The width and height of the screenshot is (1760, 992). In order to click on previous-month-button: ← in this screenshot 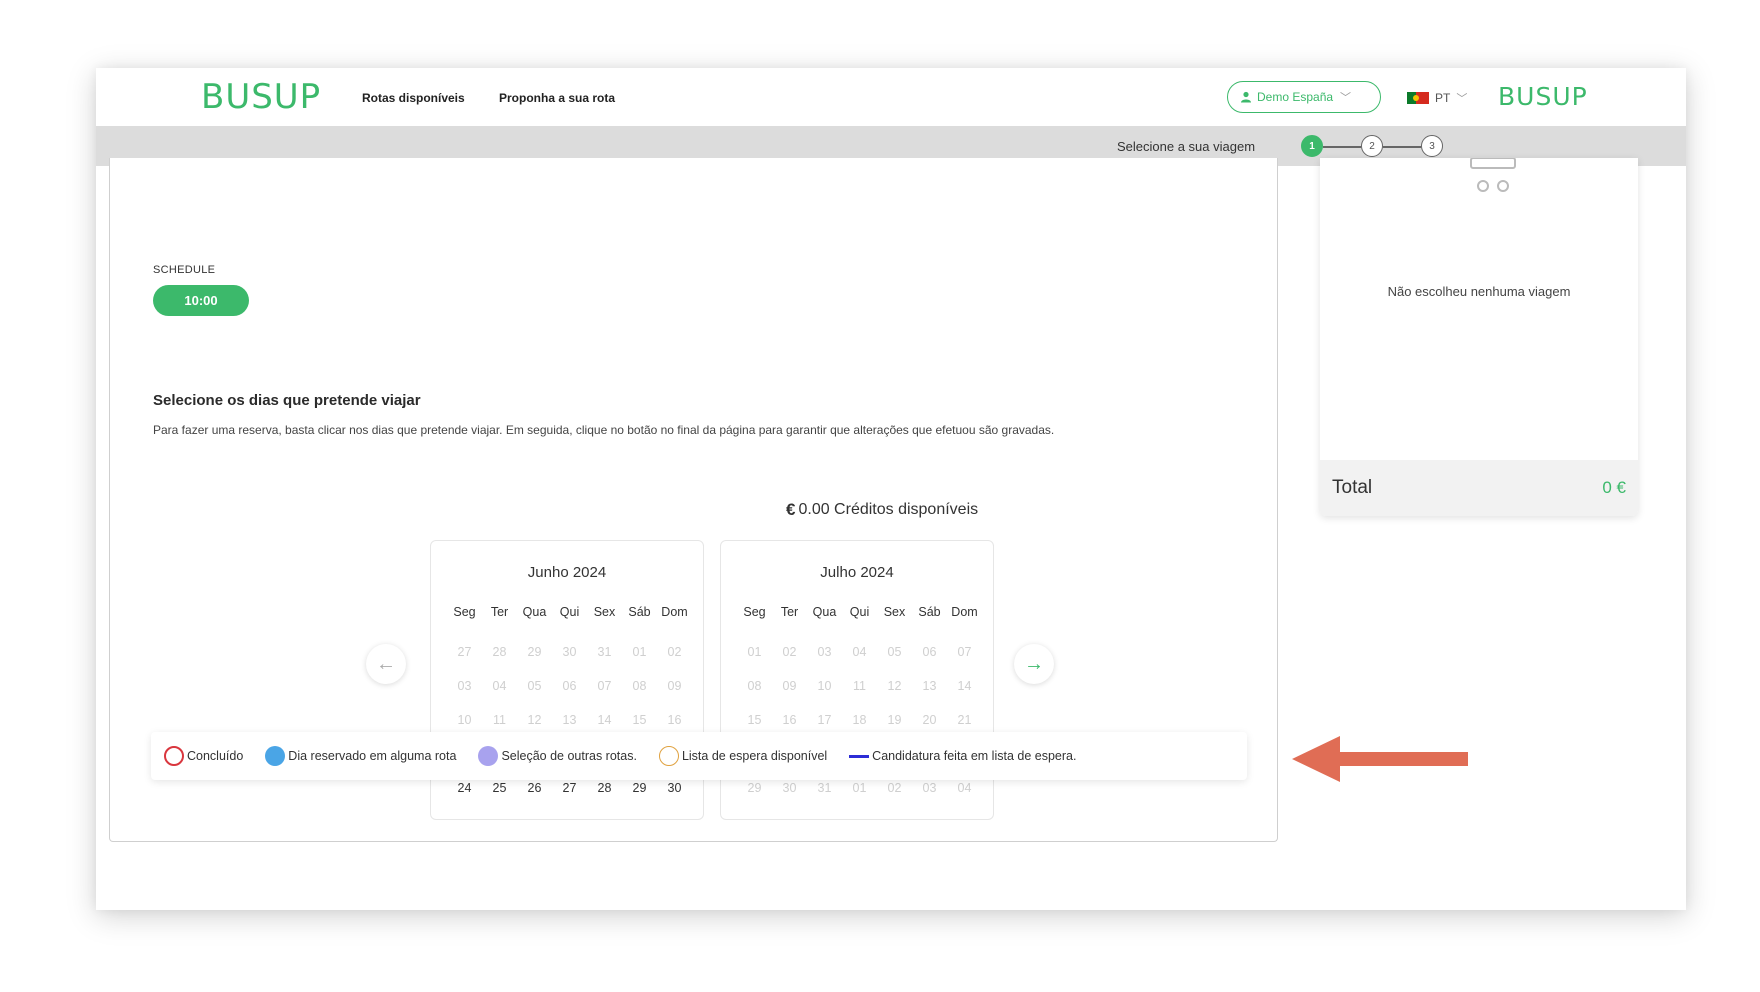, I will do `click(386, 664)`.